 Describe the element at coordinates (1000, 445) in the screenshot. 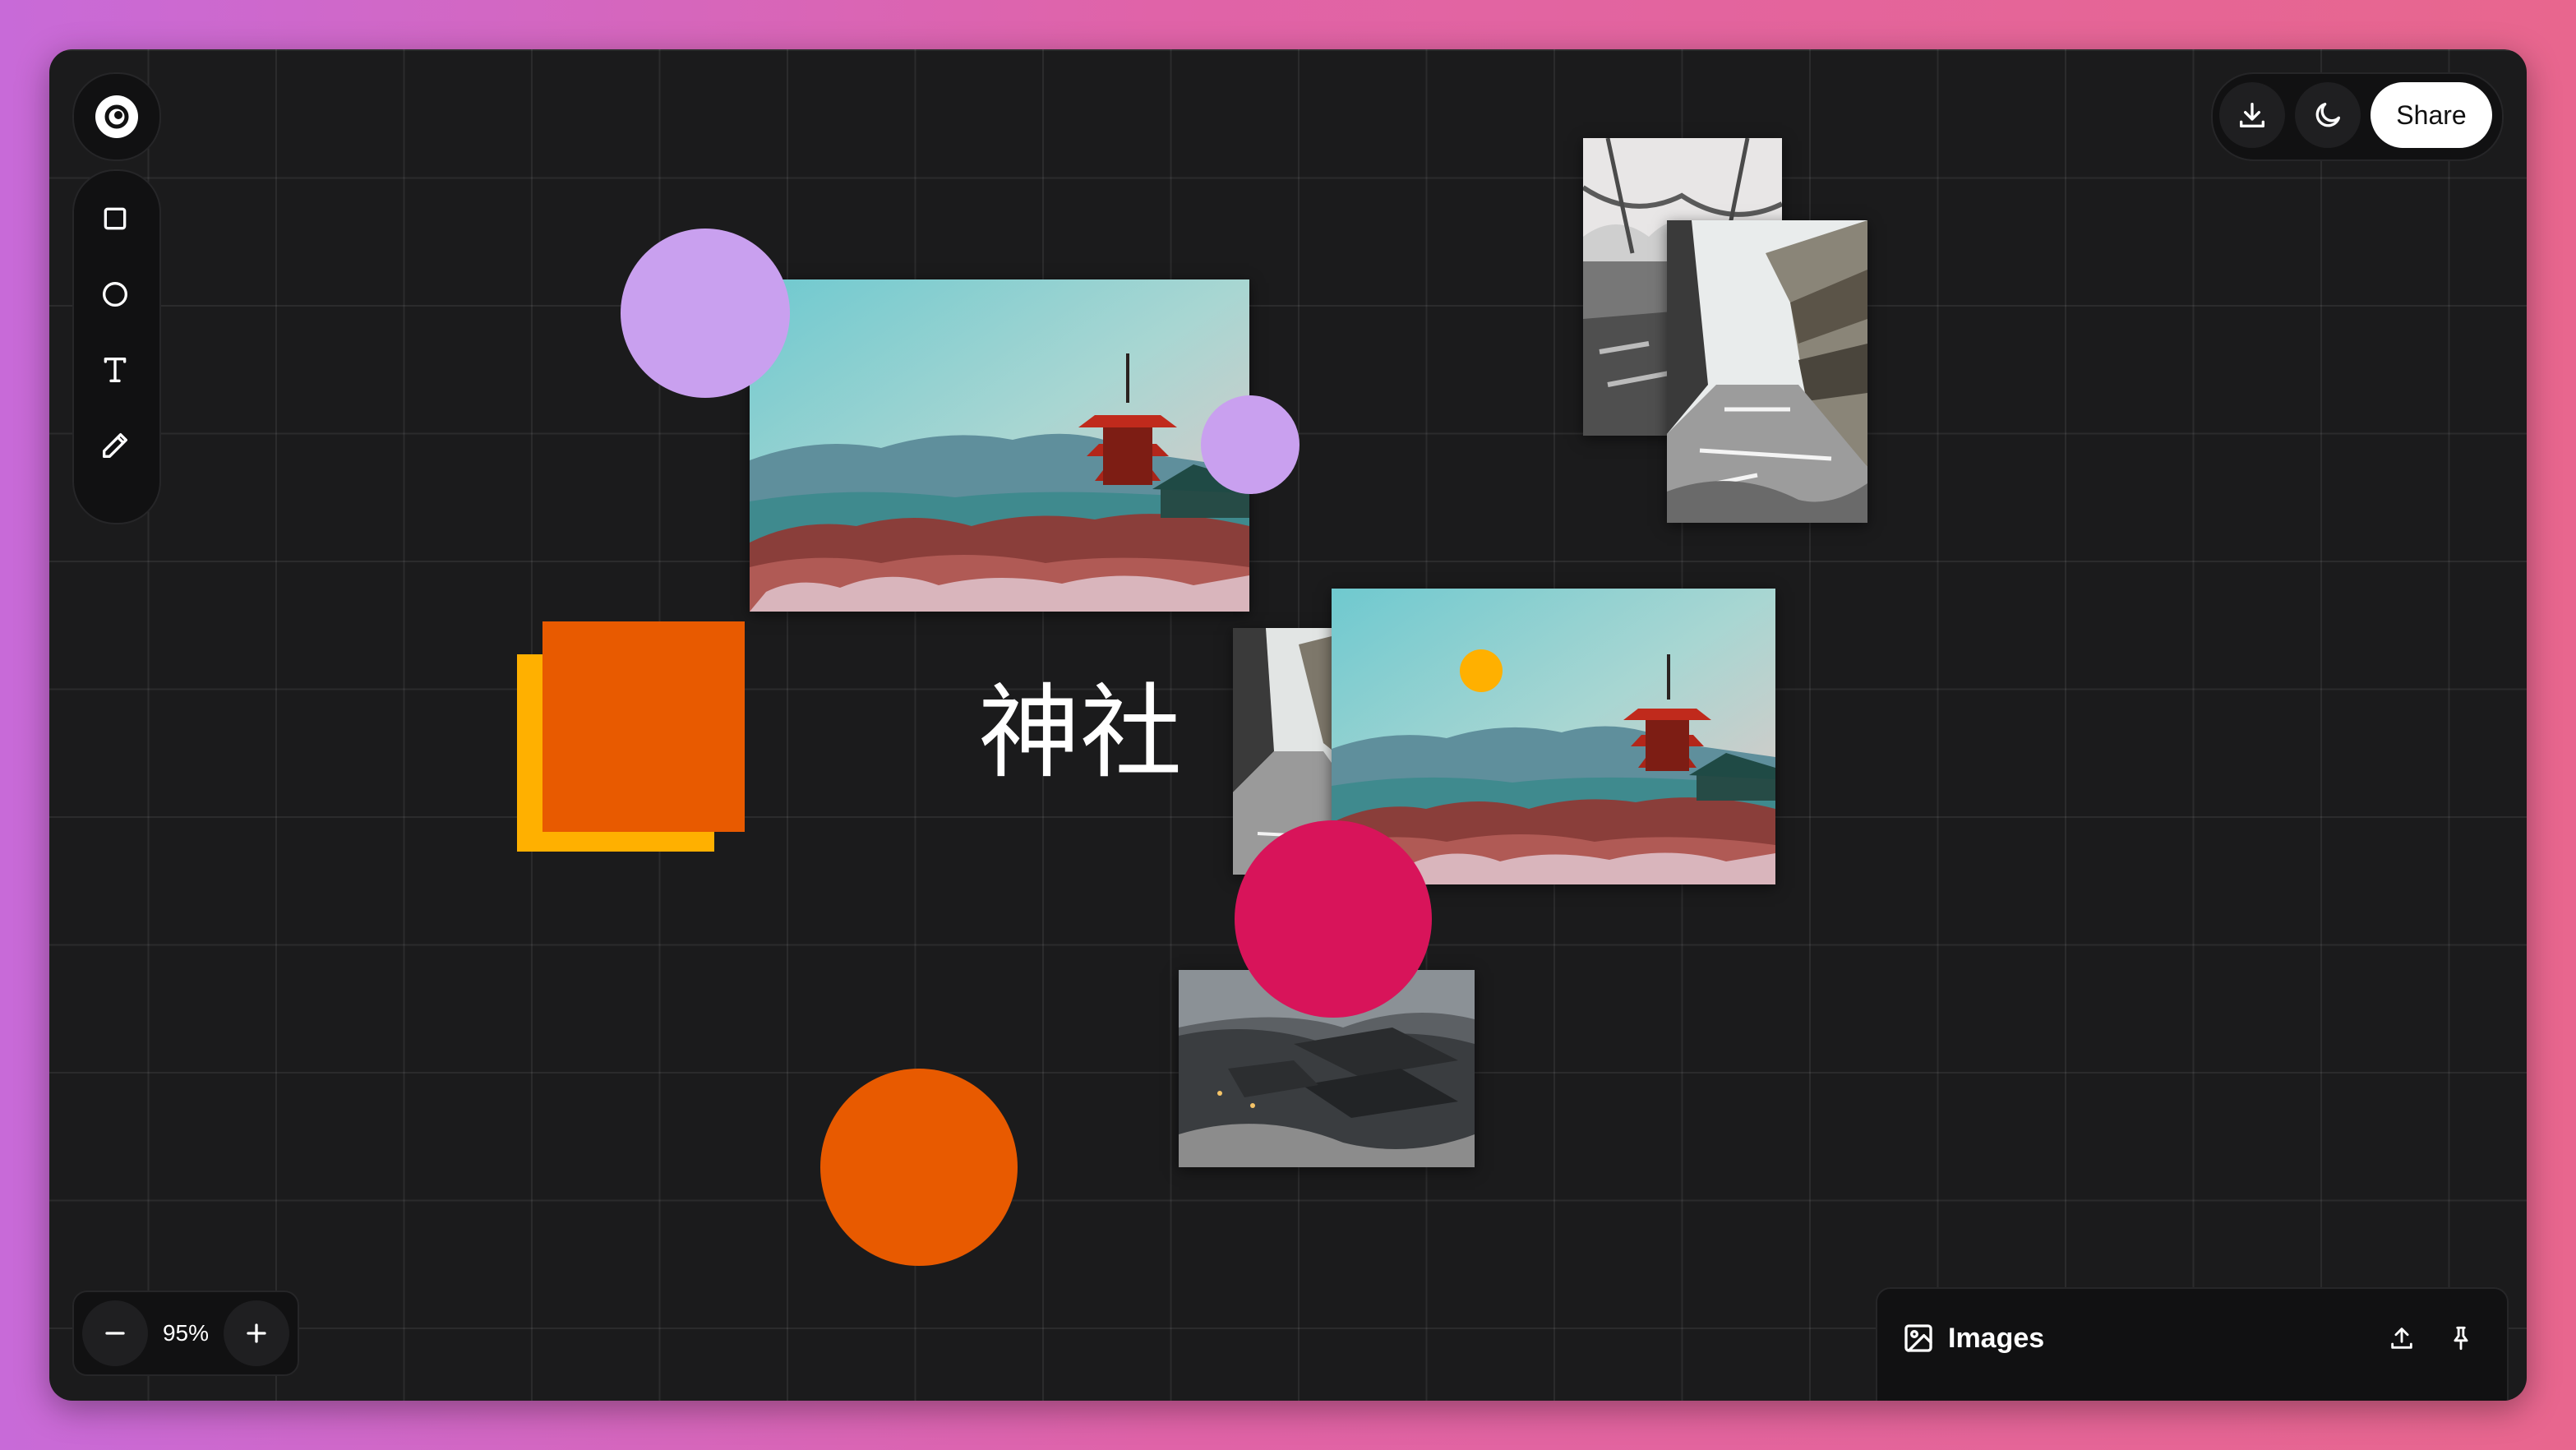

I see `pagoda-photo` at that location.